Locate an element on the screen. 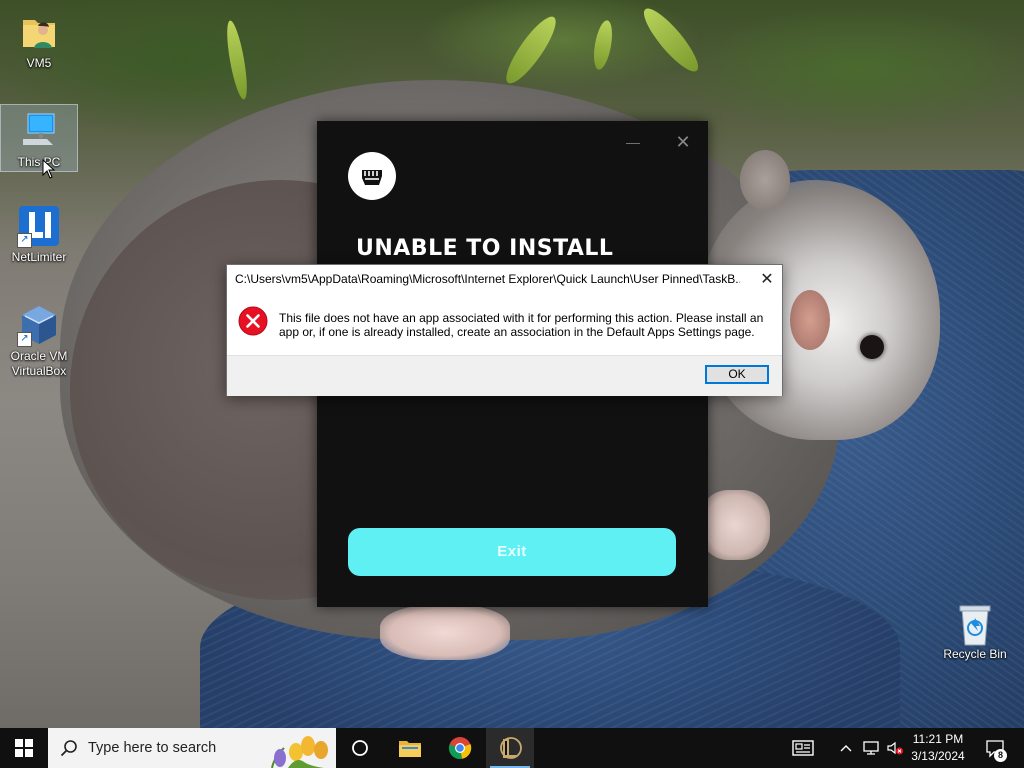 The width and height of the screenshot is (1024, 768). recycle-bin-icon is located at coordinates (975, 624).